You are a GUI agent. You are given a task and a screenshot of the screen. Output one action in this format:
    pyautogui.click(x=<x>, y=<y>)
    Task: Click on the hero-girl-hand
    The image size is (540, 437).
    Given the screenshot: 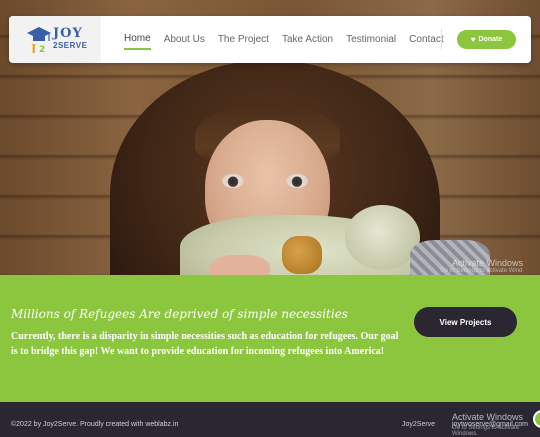 What is the action you would take?
    pyautogui.click(x=240, y=265)
    